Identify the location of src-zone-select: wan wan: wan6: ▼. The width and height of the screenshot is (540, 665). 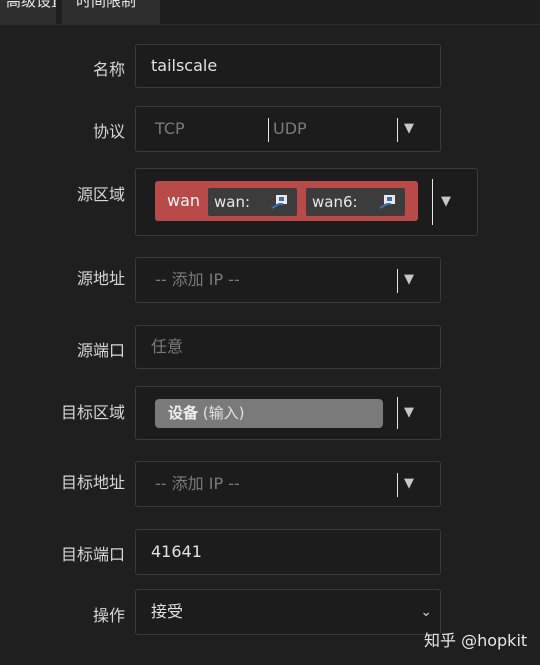
(306, 202).